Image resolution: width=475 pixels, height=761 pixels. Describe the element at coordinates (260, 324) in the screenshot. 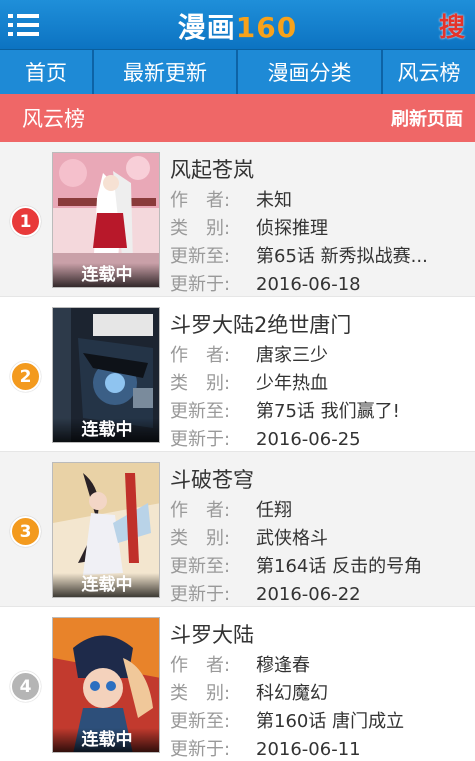

I see `comic-title: 斗罗大陆2绝世唐门` at that location.